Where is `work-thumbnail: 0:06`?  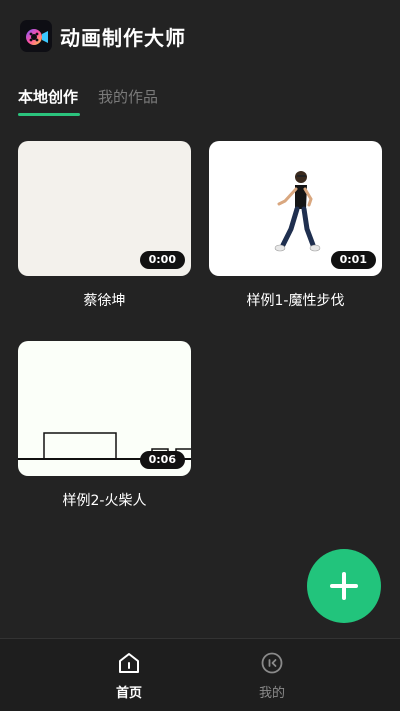
work-thumbnail: 0:06 is located at coordinates (104, 408).